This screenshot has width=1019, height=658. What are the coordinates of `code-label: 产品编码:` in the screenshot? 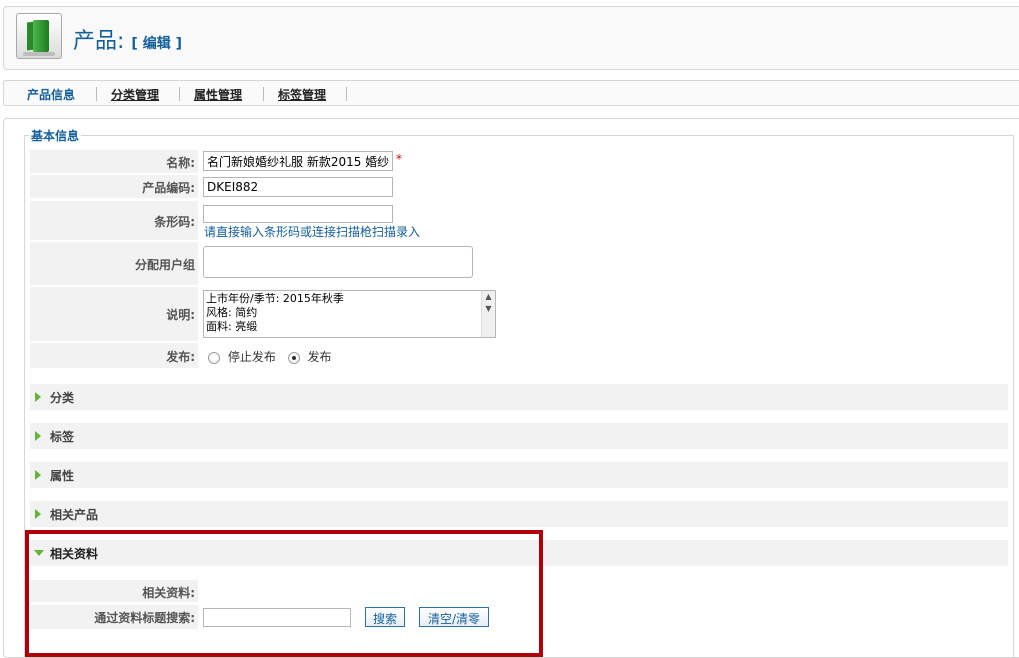 It's located at (114, 186).